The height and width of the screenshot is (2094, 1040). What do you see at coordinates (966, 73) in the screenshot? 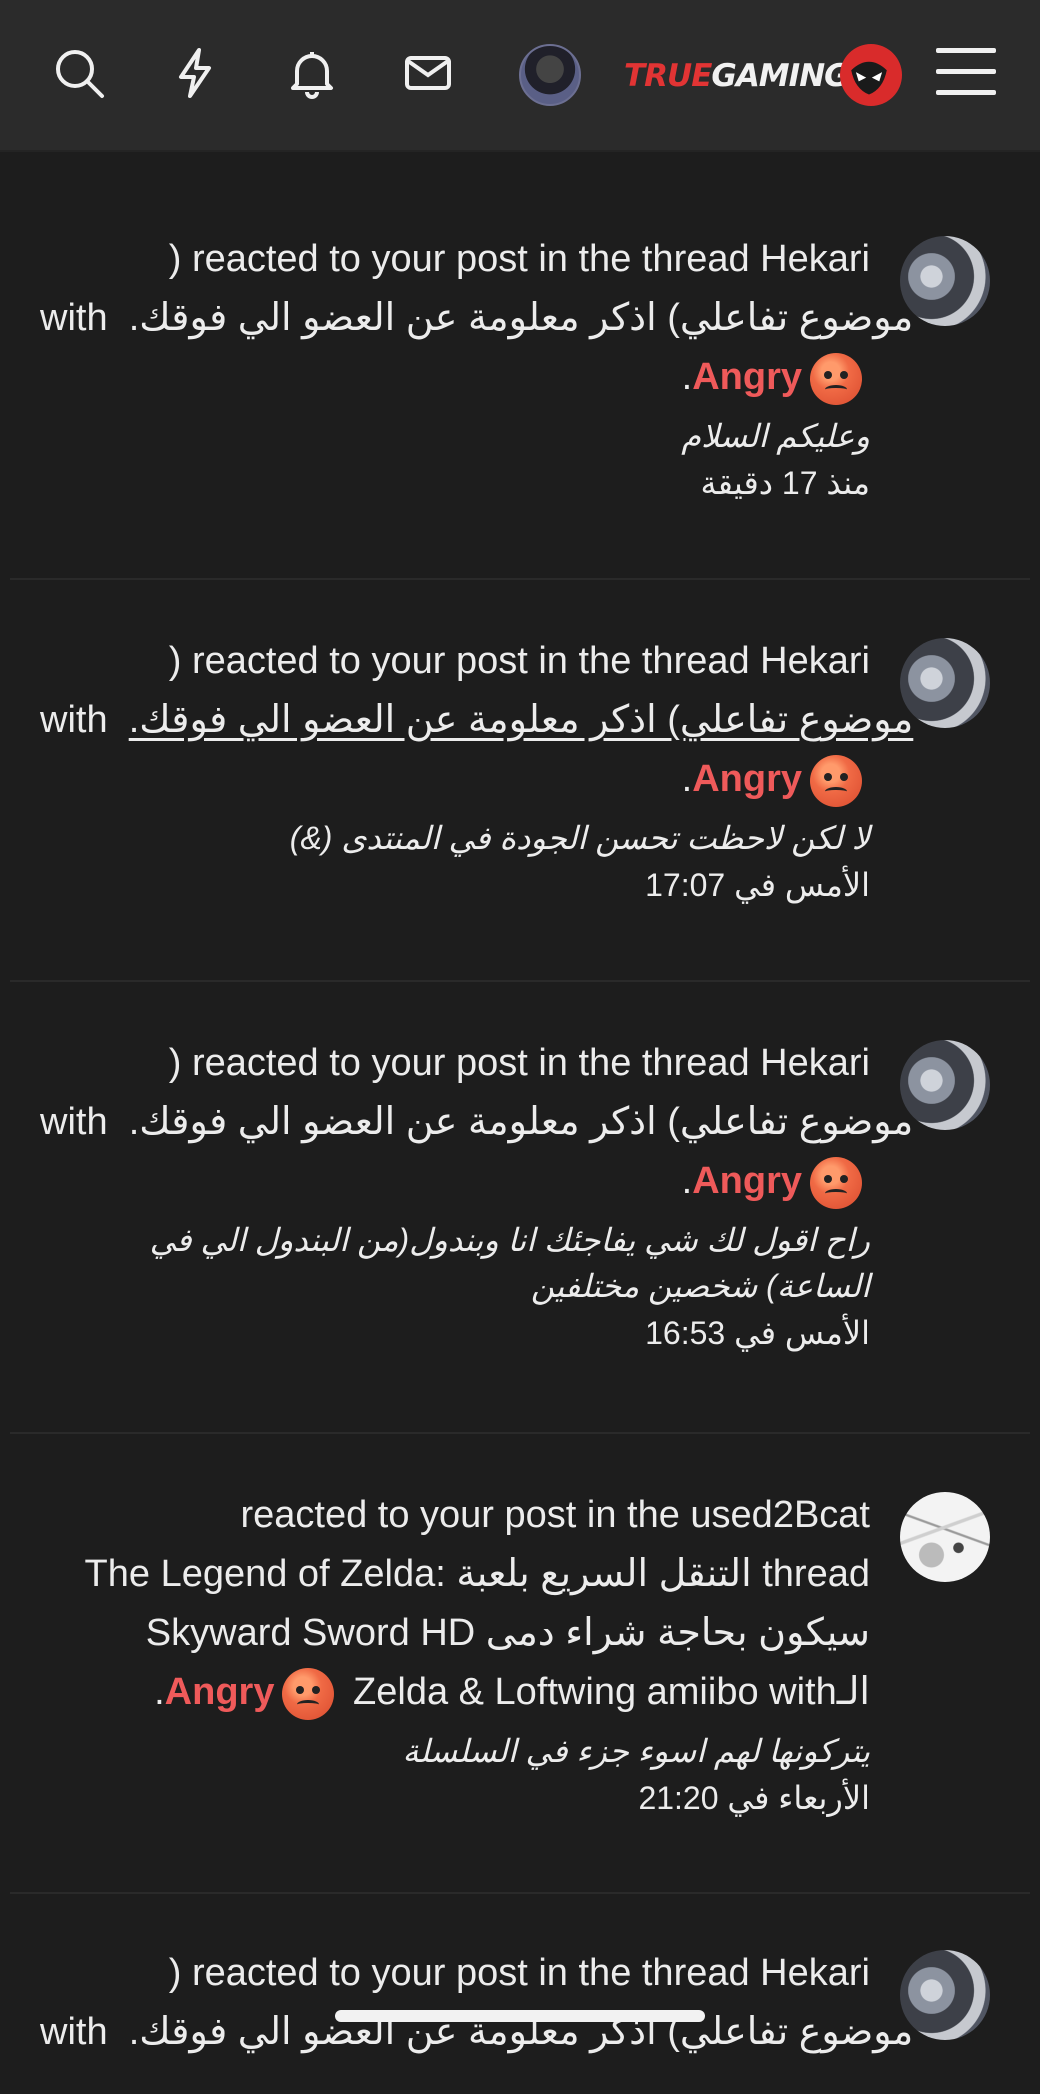
I see `hamburger-menu-icon` at bounding box center [966, 73].